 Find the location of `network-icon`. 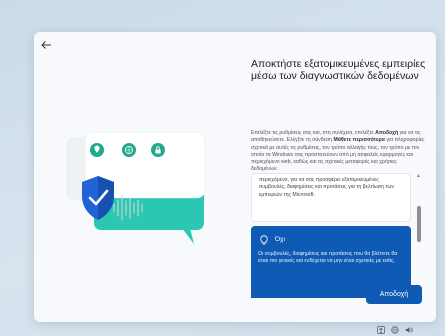

network-icon is located at coordinates (395, 330).